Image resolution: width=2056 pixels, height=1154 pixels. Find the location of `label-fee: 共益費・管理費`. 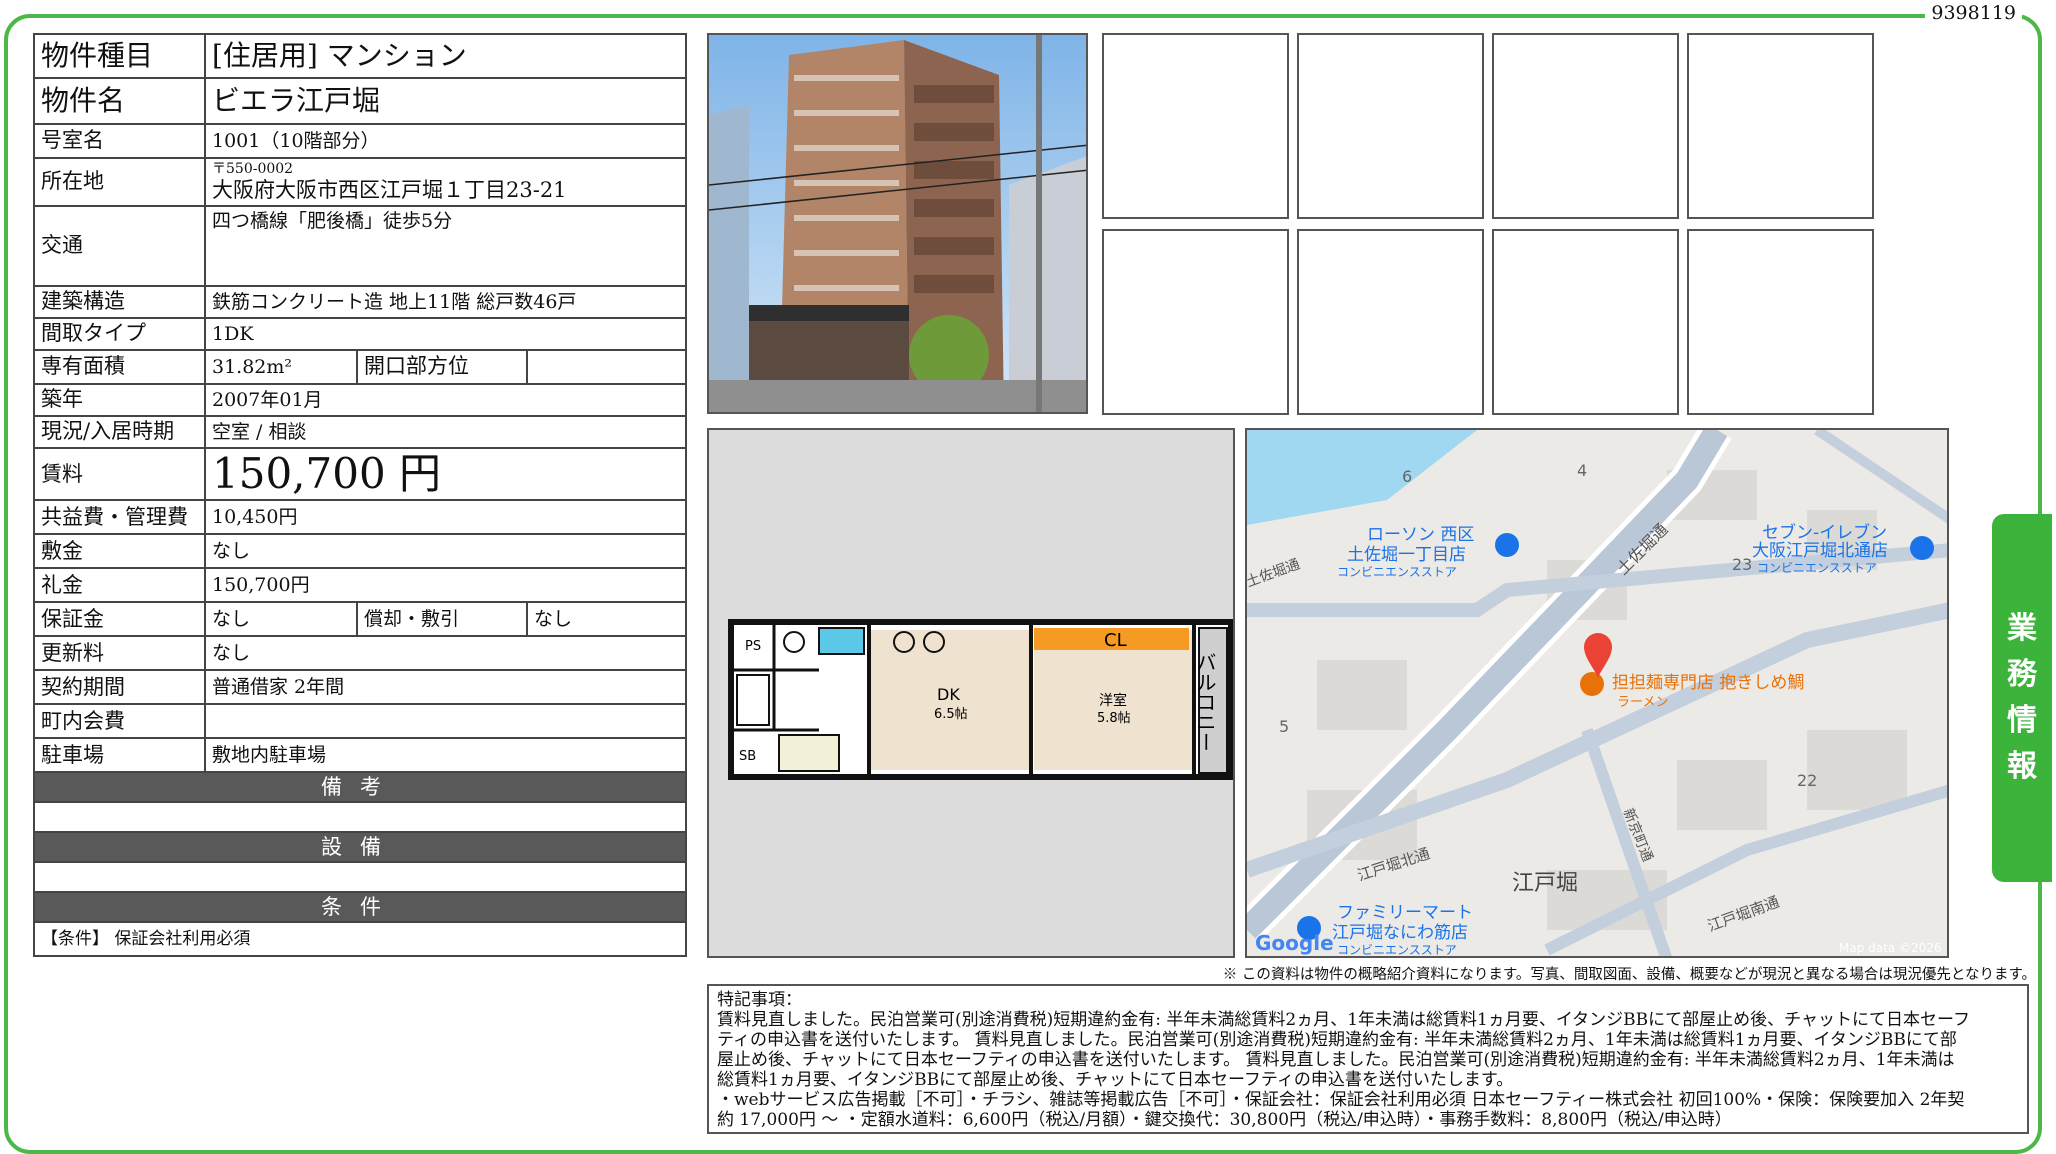

label-fee: 共益費・管理費 is located at coordinates (119, 517).